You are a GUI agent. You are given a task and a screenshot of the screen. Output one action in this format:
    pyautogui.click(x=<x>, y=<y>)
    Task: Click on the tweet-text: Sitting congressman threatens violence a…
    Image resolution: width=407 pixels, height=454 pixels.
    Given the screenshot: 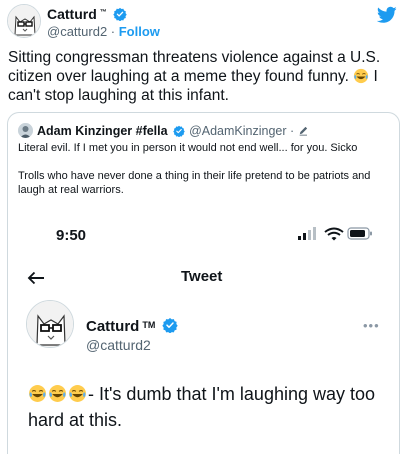 What is the action you would take?
    pyautogui.click(x=204, y=76)
    